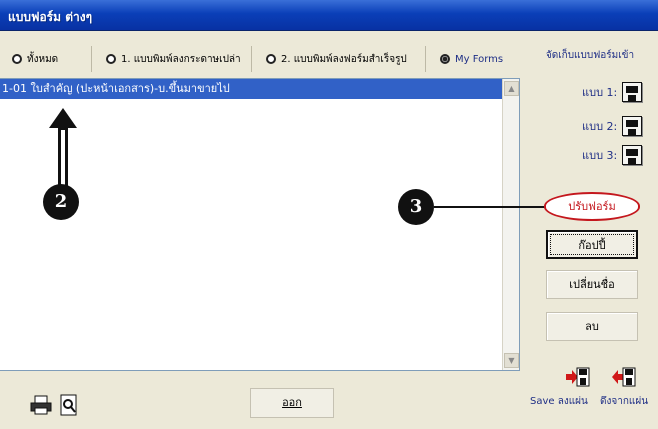 The height and width of the screenshot is (429, 658). What do you see at coordinates (61, 202) in the screenshot?
I see `annotation-badge-2: 2` at bounding box center [61, 202].